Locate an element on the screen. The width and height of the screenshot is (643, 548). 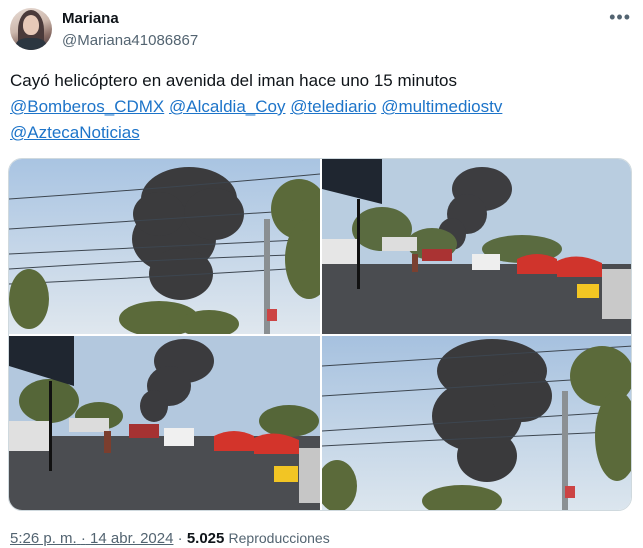
tweet-mentions-line2: @AztecaNoticias is located at coordinates (317, 133).